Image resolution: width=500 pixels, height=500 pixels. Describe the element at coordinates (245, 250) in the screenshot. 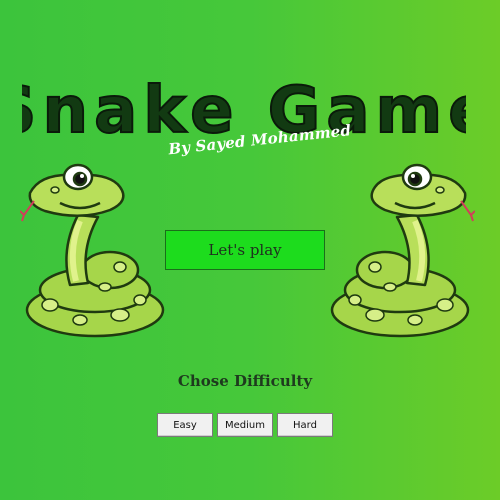

I see `play-button: Let's play` at that location.